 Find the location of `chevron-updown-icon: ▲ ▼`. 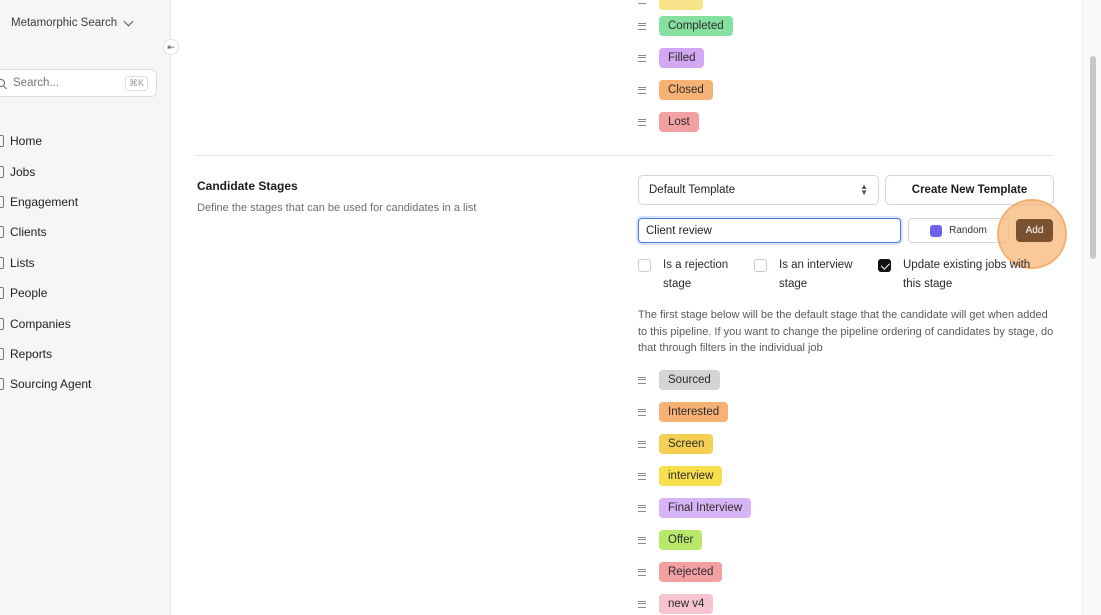

chevron-updown-icon: ▲ ▼ is located at coordinates (864, 189).